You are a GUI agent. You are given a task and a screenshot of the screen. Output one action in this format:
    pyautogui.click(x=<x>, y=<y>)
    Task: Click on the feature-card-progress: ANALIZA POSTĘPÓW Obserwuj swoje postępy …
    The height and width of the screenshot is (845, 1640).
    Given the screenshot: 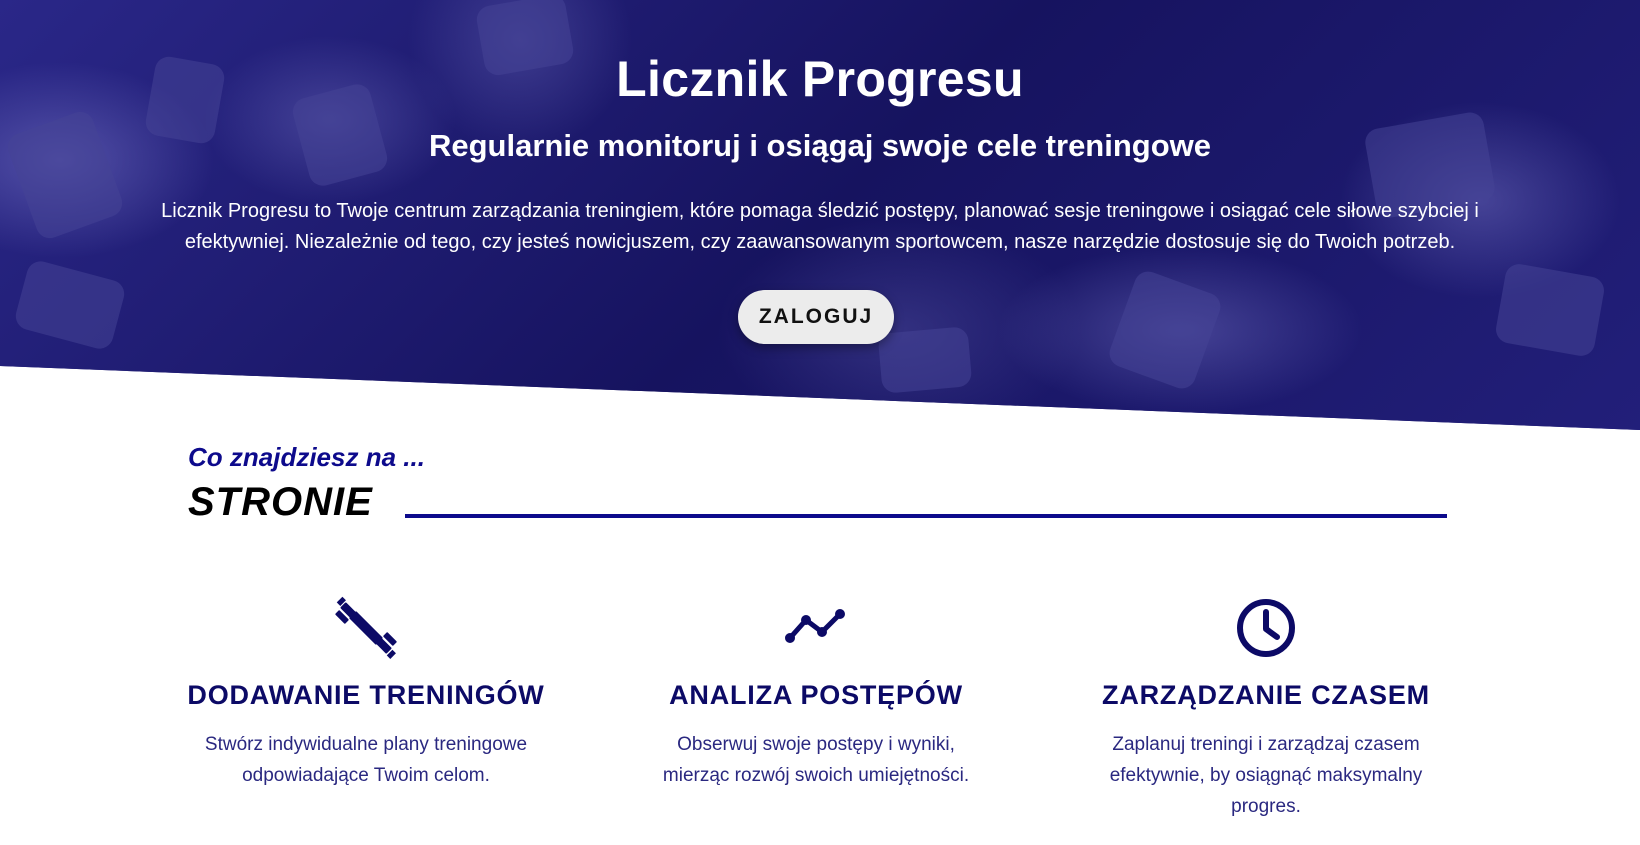 What is the action you would take?
    pyautogui.click(x=816, y=693)
    